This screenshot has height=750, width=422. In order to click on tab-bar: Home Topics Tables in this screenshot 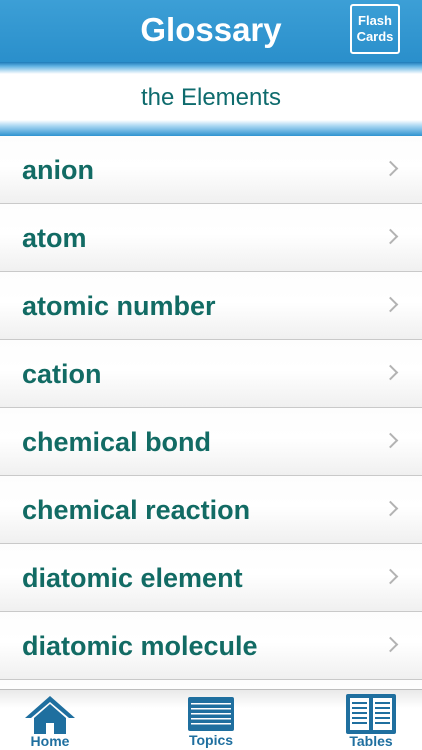, I will do `click(211, 719)`.